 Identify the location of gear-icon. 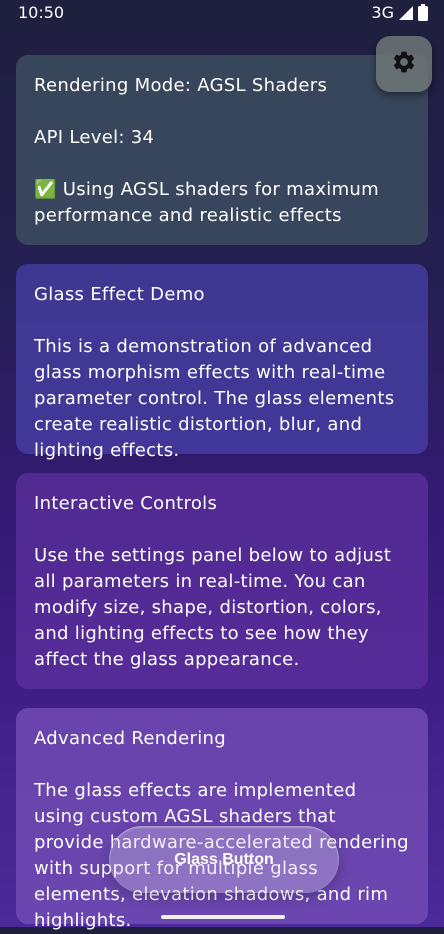
(404, 64).